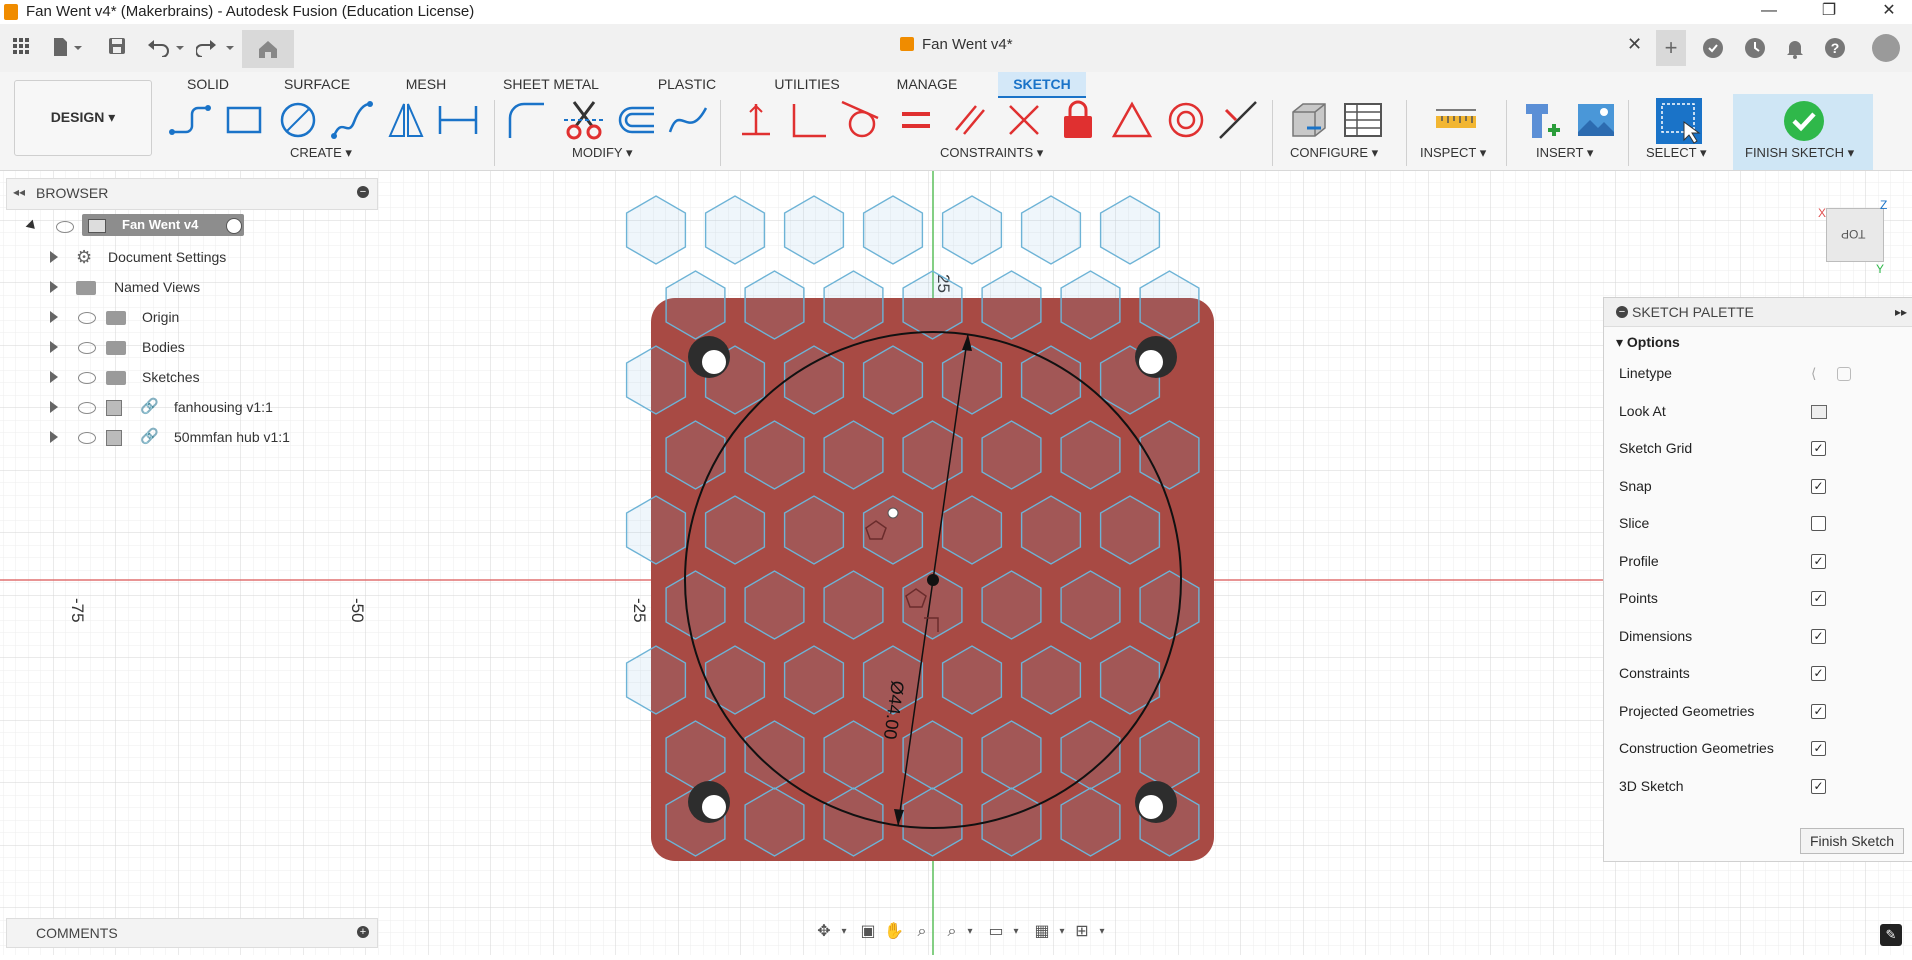 The image size is (1912, 960). I want to click on finish-sketch-button: Finish Sketch, so click(1852, 841).